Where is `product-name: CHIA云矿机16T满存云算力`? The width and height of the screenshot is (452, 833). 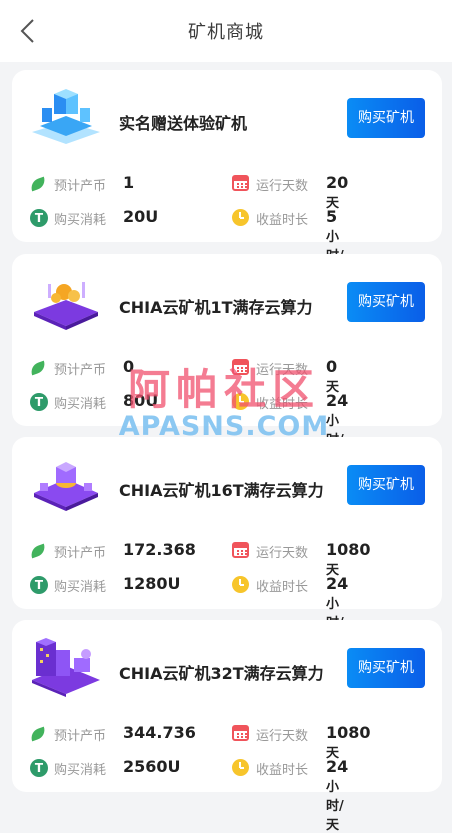 product-name: CHIA云矿机16T满存云算力 is located at coordinates (221, 490).